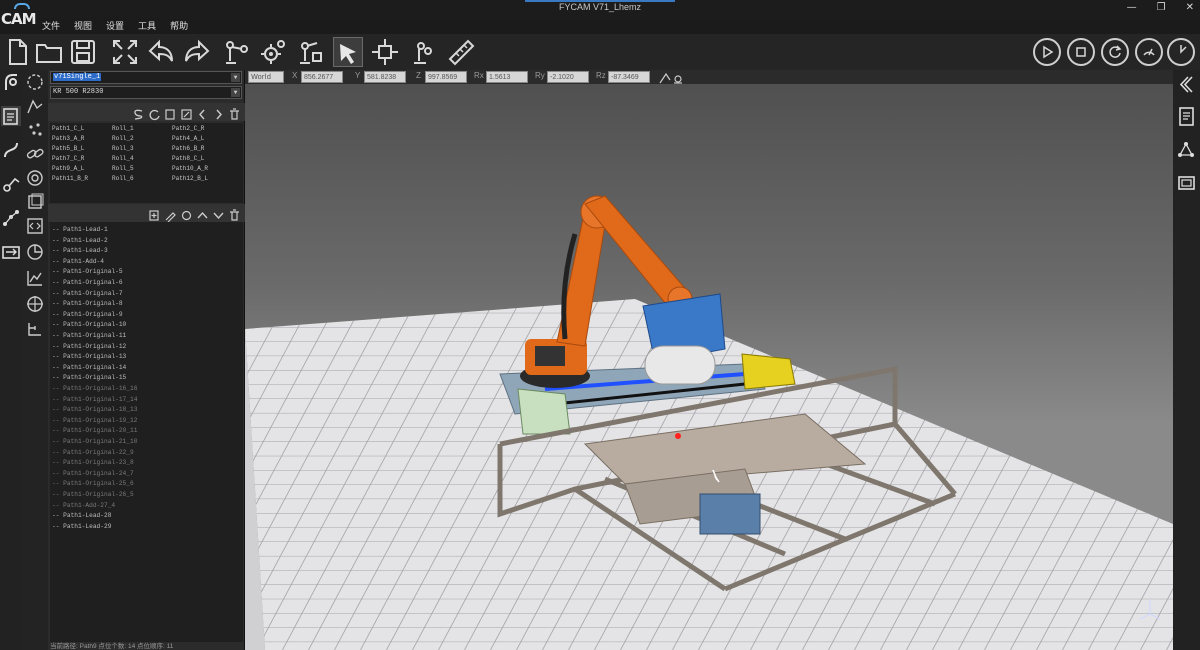 This screenshot has width=1200, height=650. Describe the element at coordinates (123, 148) in the screenshot. I see `path-grid-cell: Roll_3` at that location.